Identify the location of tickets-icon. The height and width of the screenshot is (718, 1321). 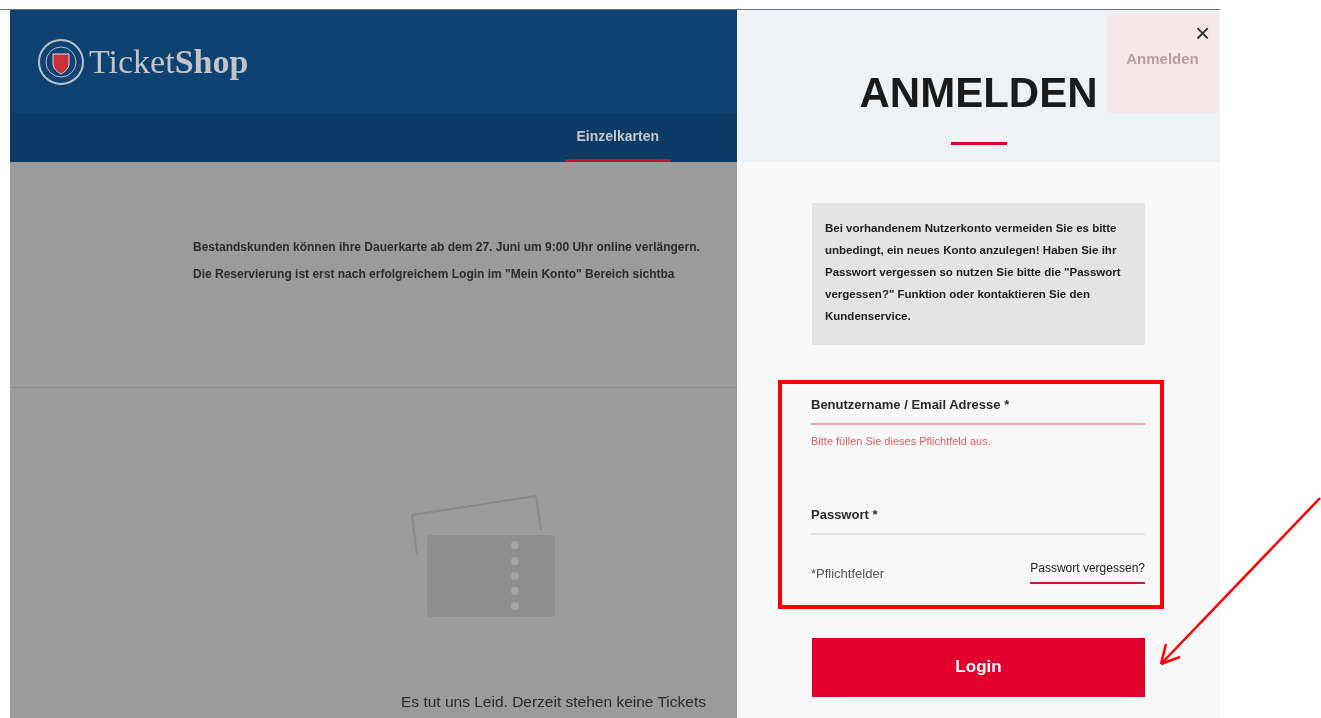
(483, 557).